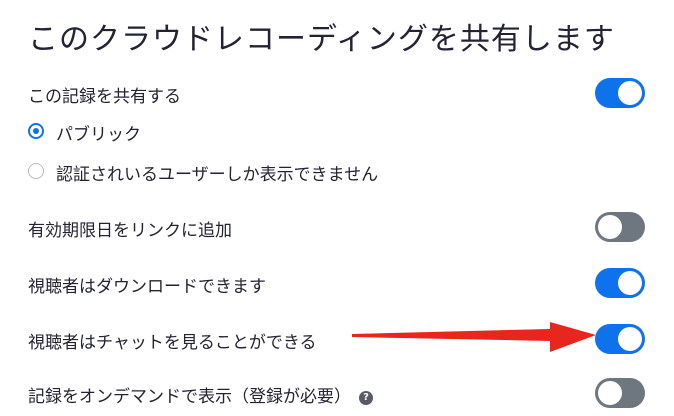  Describe the element at coordinates (217, 175) in the screenshot. I see `radio-authenticated-label: 認証されいるユーザーしか表示できません` at that location.